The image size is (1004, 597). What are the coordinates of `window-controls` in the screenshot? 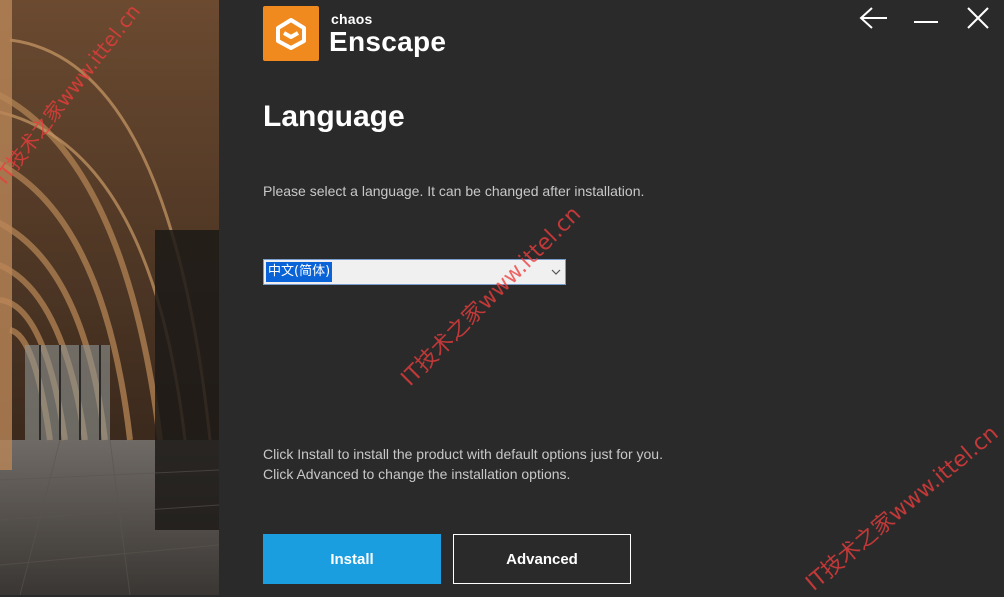 It's located at (926, 18).